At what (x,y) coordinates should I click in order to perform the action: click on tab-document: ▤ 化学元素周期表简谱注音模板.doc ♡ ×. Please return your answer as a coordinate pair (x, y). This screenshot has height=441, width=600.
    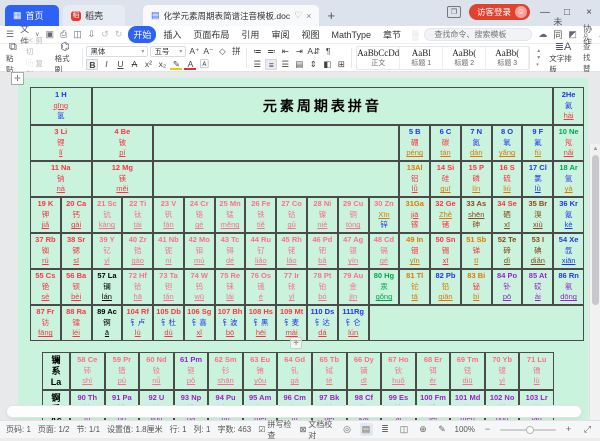
    Looking at the image, I should click on (231, 15).